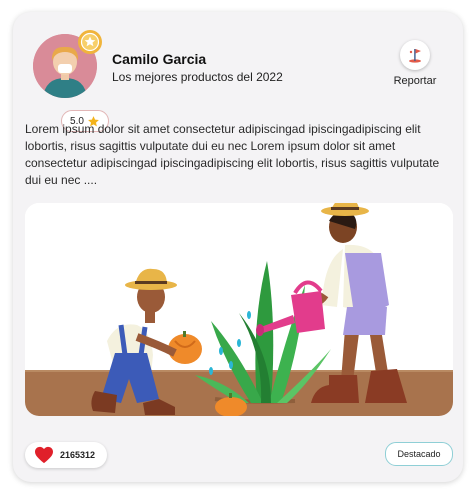  What do you see at coordinates (159, 59) in the screenshot?
I see `profile-name: Camilo Garcia` at bounding box center [159, 59].